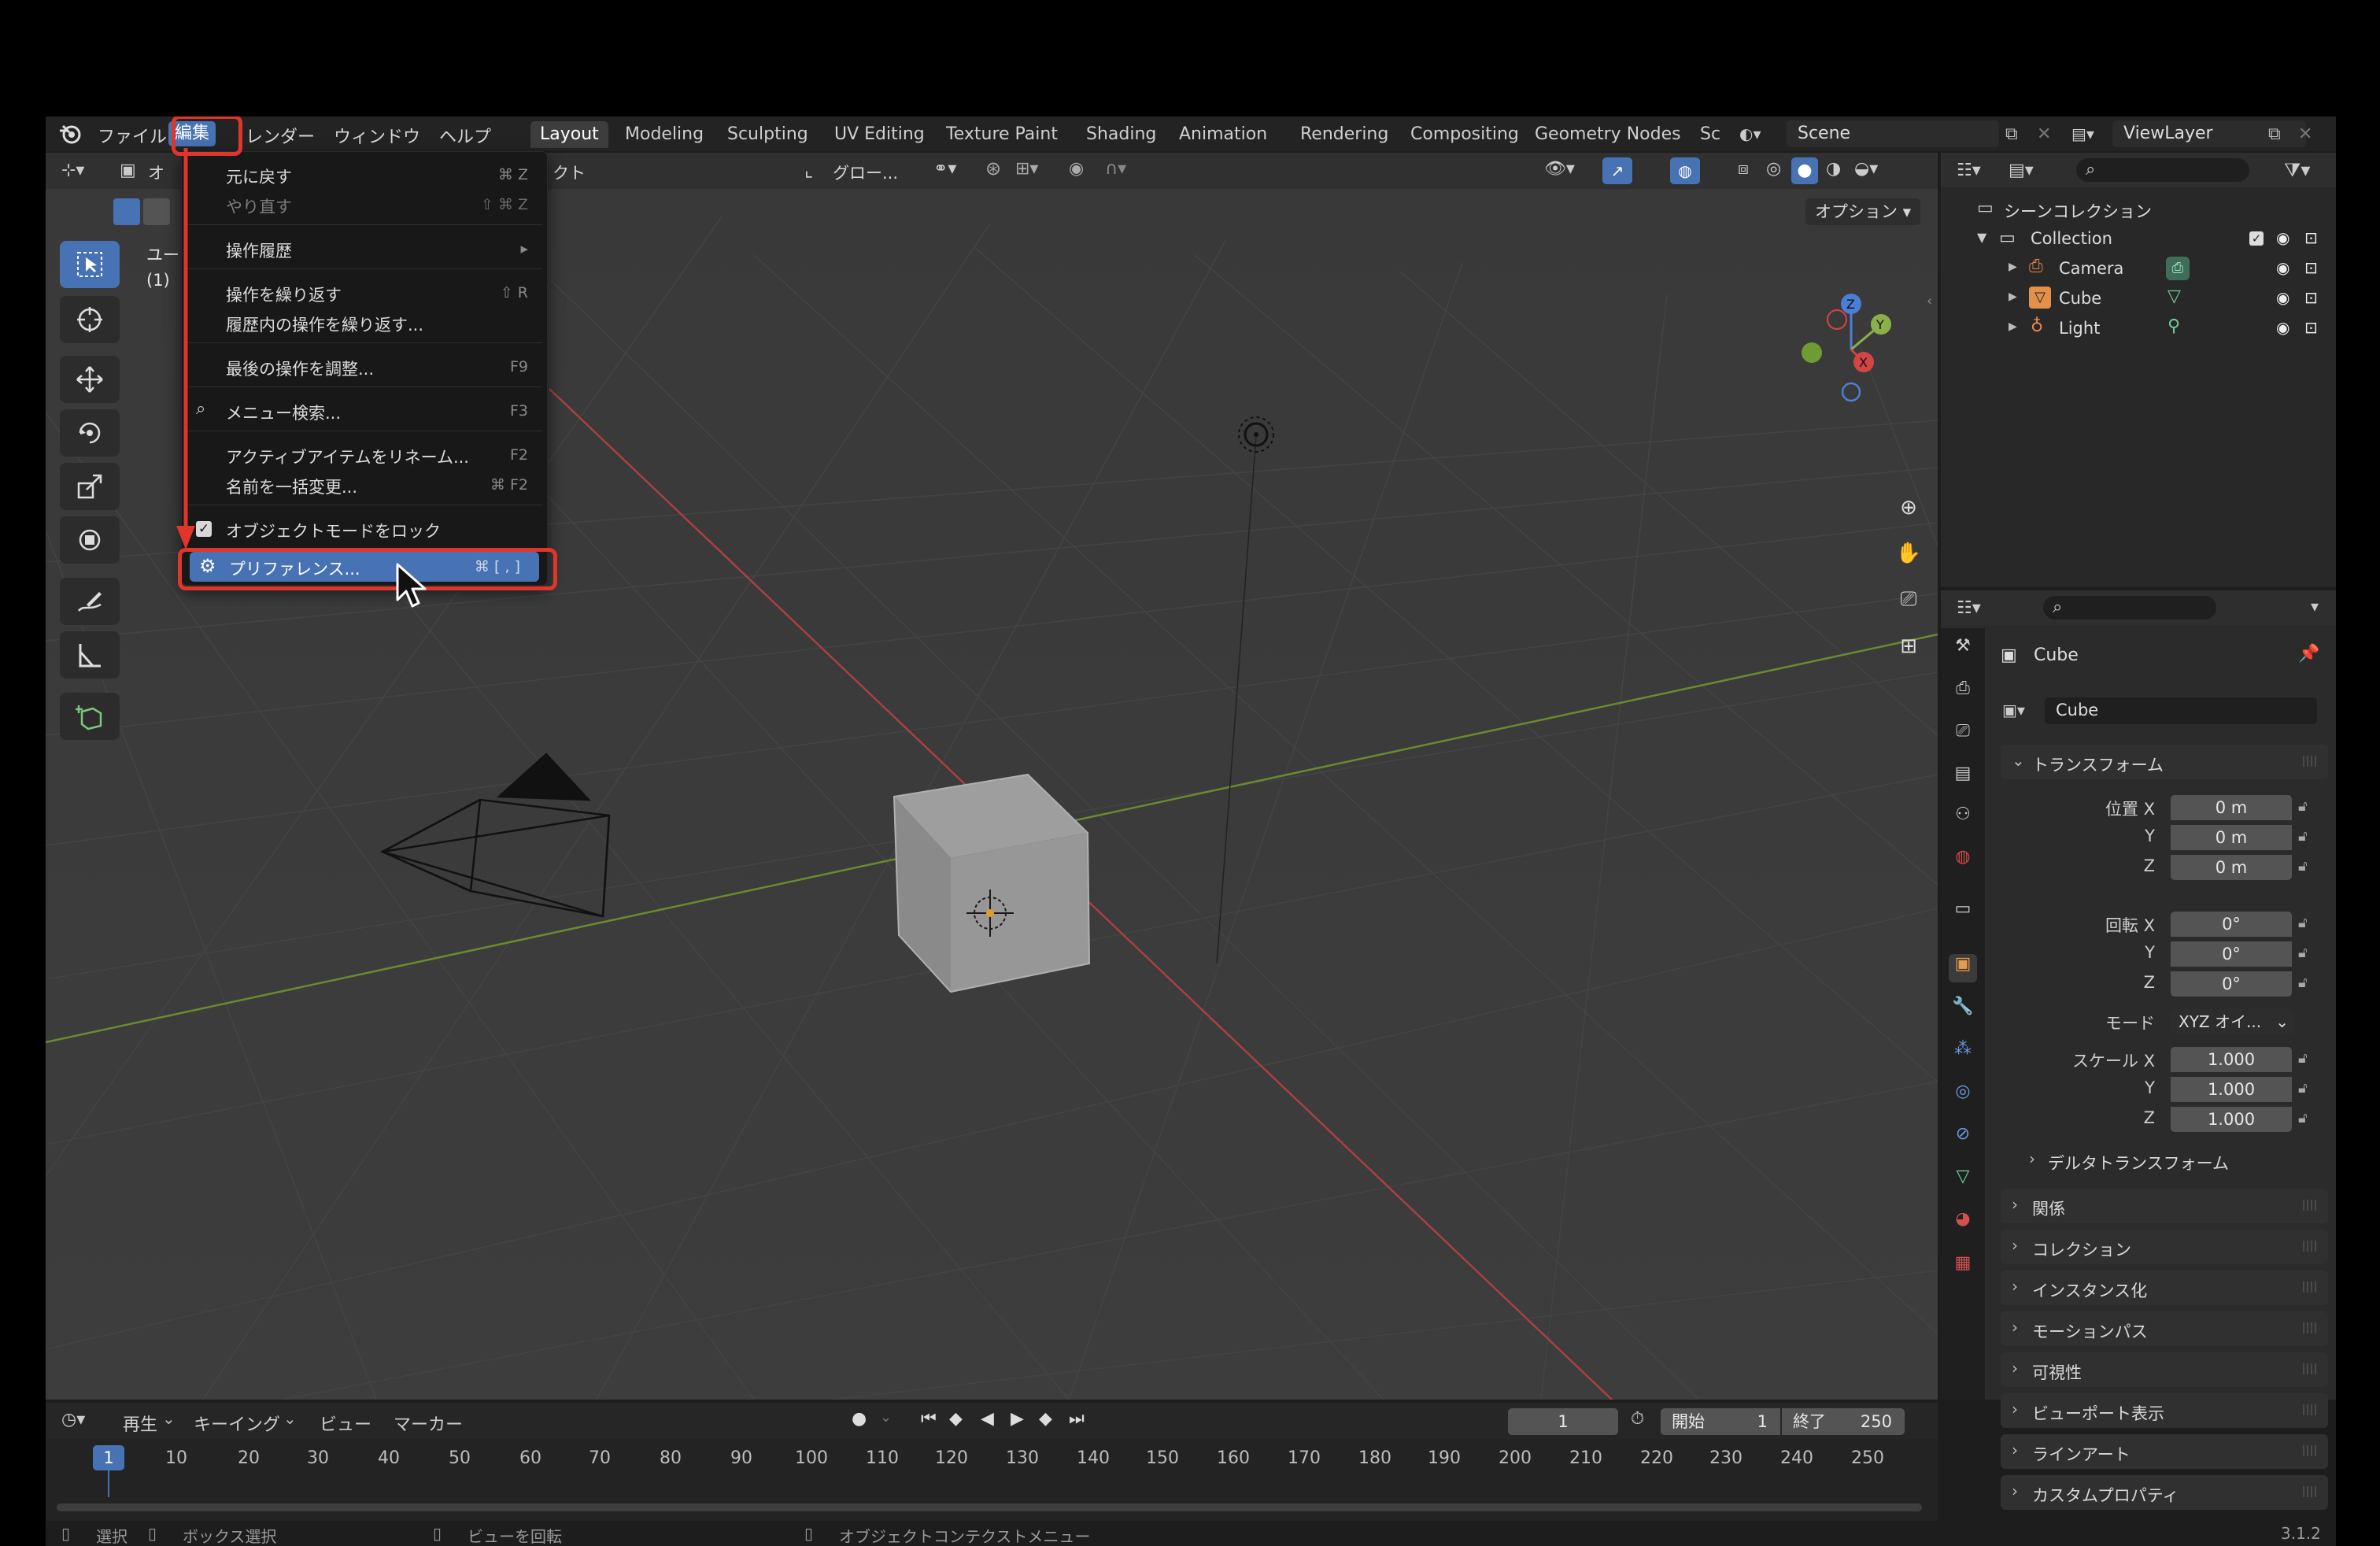 This screenshot has width=2380, height=1546. I want to click on tool-measure, so click(90, 655).